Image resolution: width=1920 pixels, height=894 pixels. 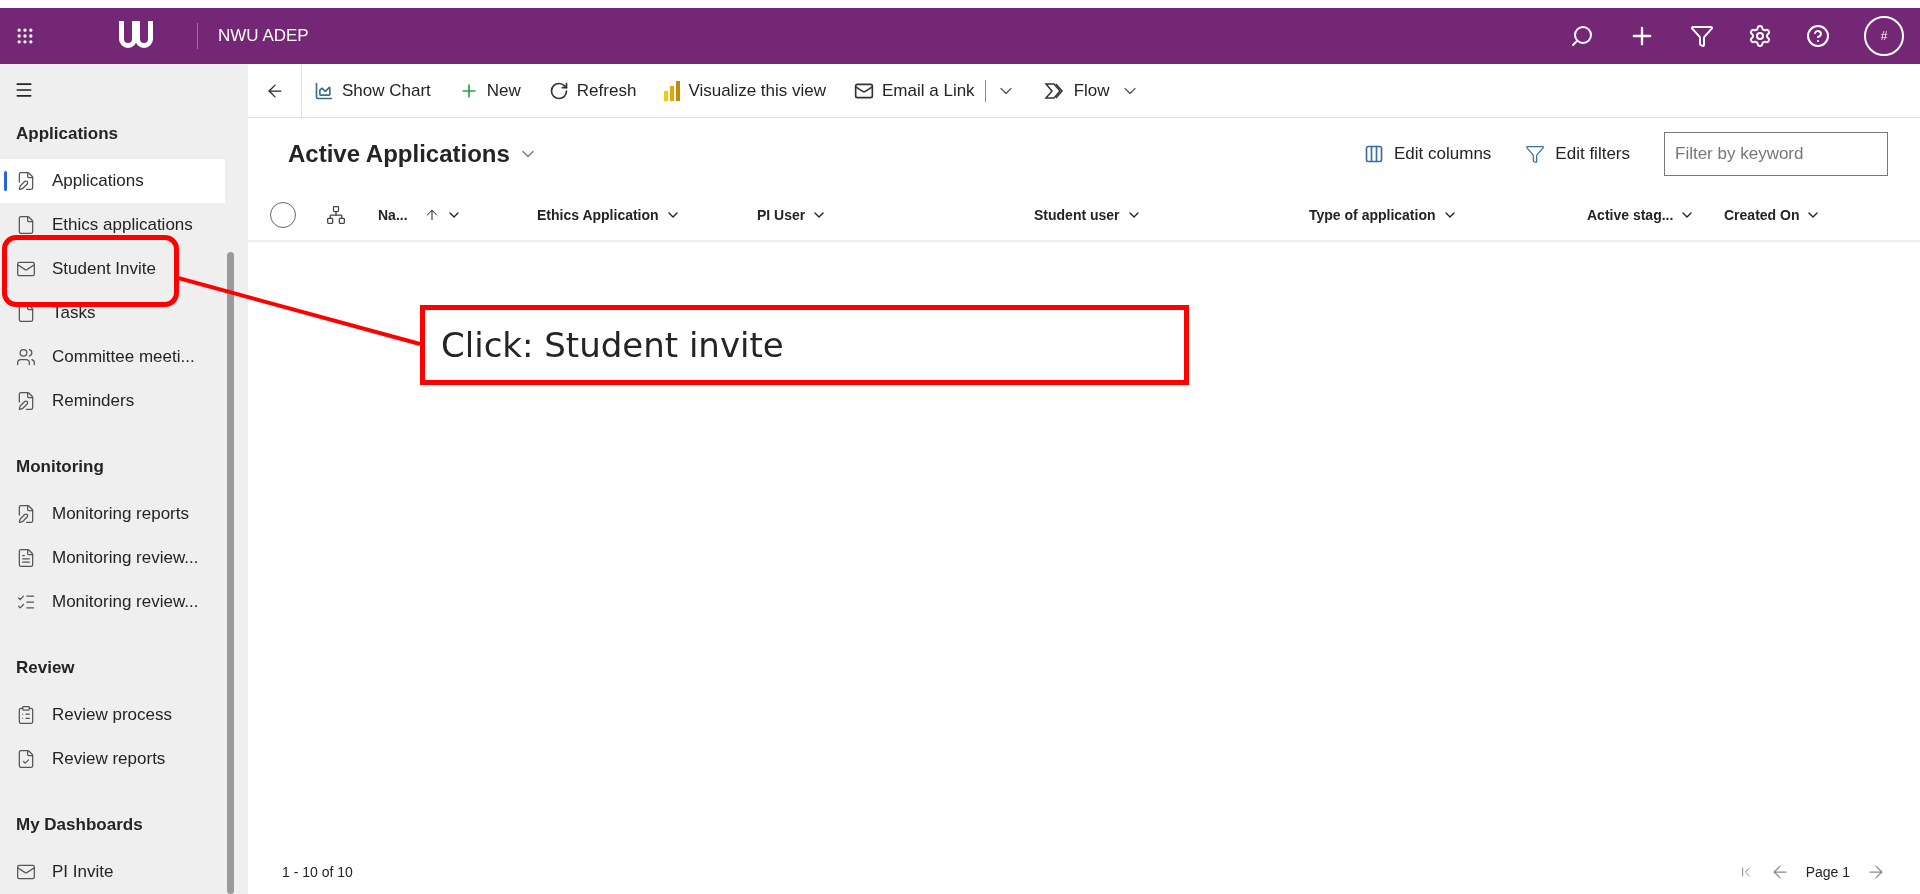 What do you see at coordinates (1884, 36) in the screenshot?
I see `avatar: #` at bounding box center [1884, 36].